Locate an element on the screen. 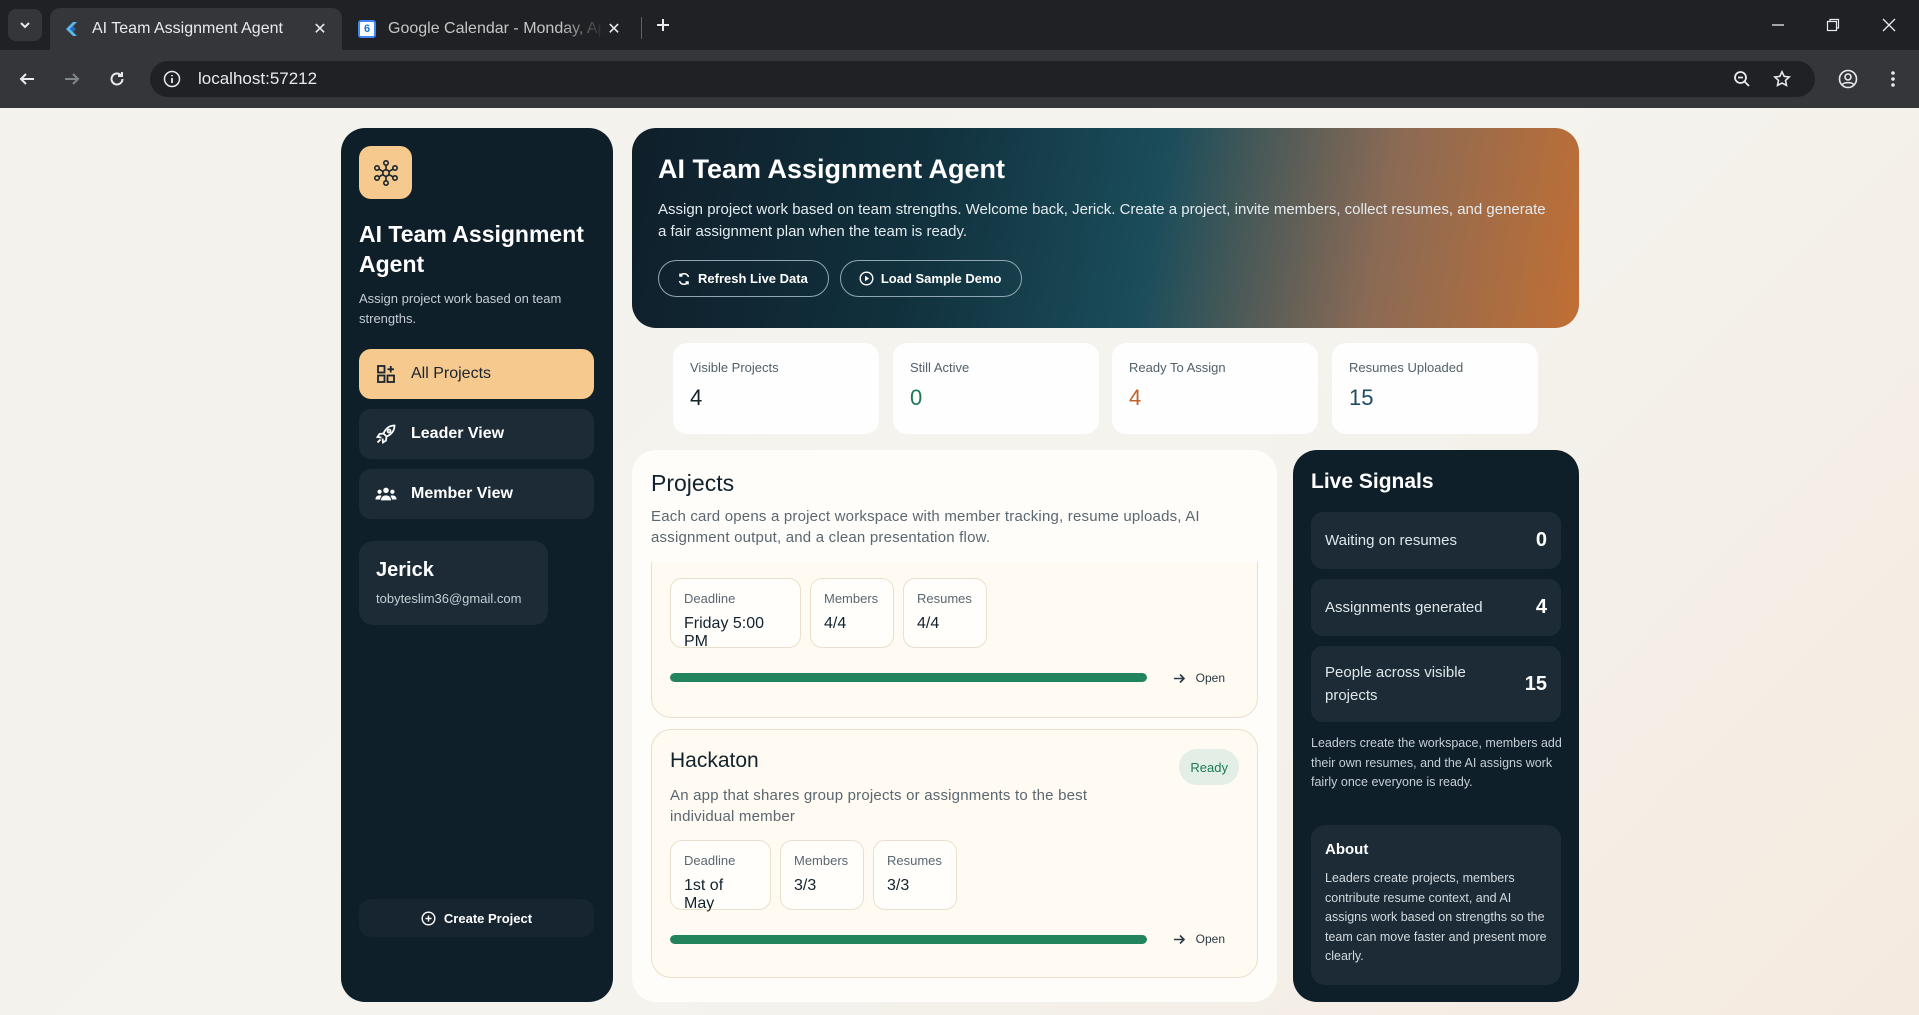 The width and height of the screenshot is (1919, 1015). profile-button is located at coordinates (1848, 79).